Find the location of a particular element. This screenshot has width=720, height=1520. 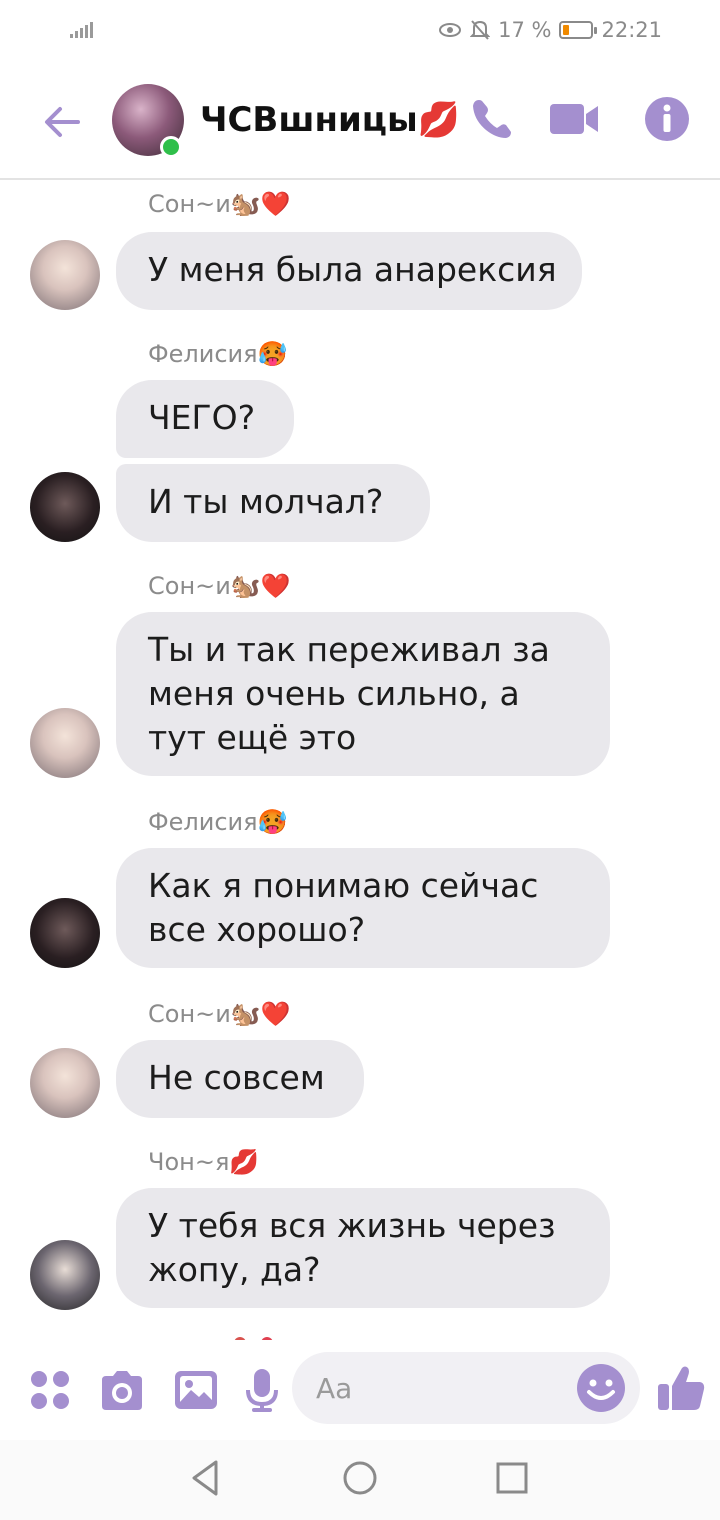

status-right: 17 % 22:21 is located at coordinates (550, 30).